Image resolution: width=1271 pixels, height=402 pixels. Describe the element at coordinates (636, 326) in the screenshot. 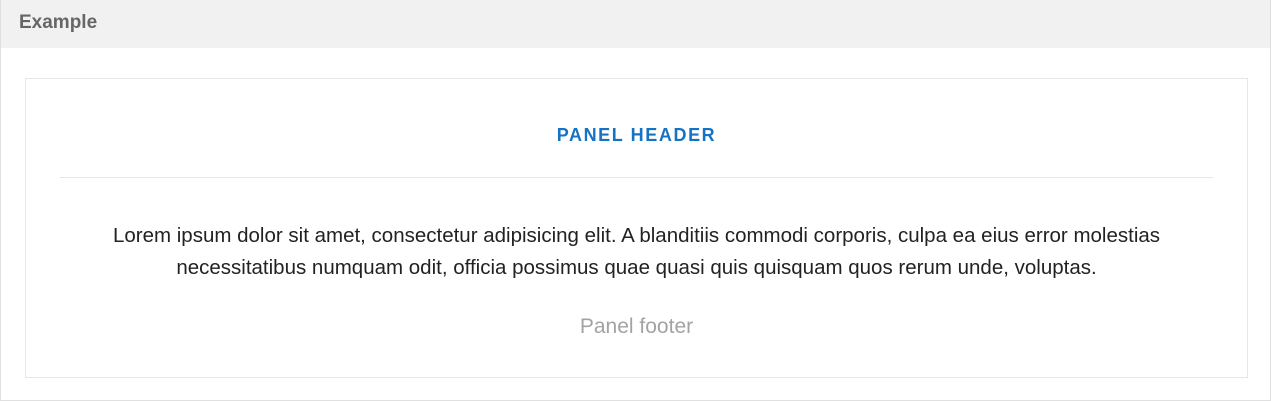

I see `panel-footer: Panel footer` at that location.